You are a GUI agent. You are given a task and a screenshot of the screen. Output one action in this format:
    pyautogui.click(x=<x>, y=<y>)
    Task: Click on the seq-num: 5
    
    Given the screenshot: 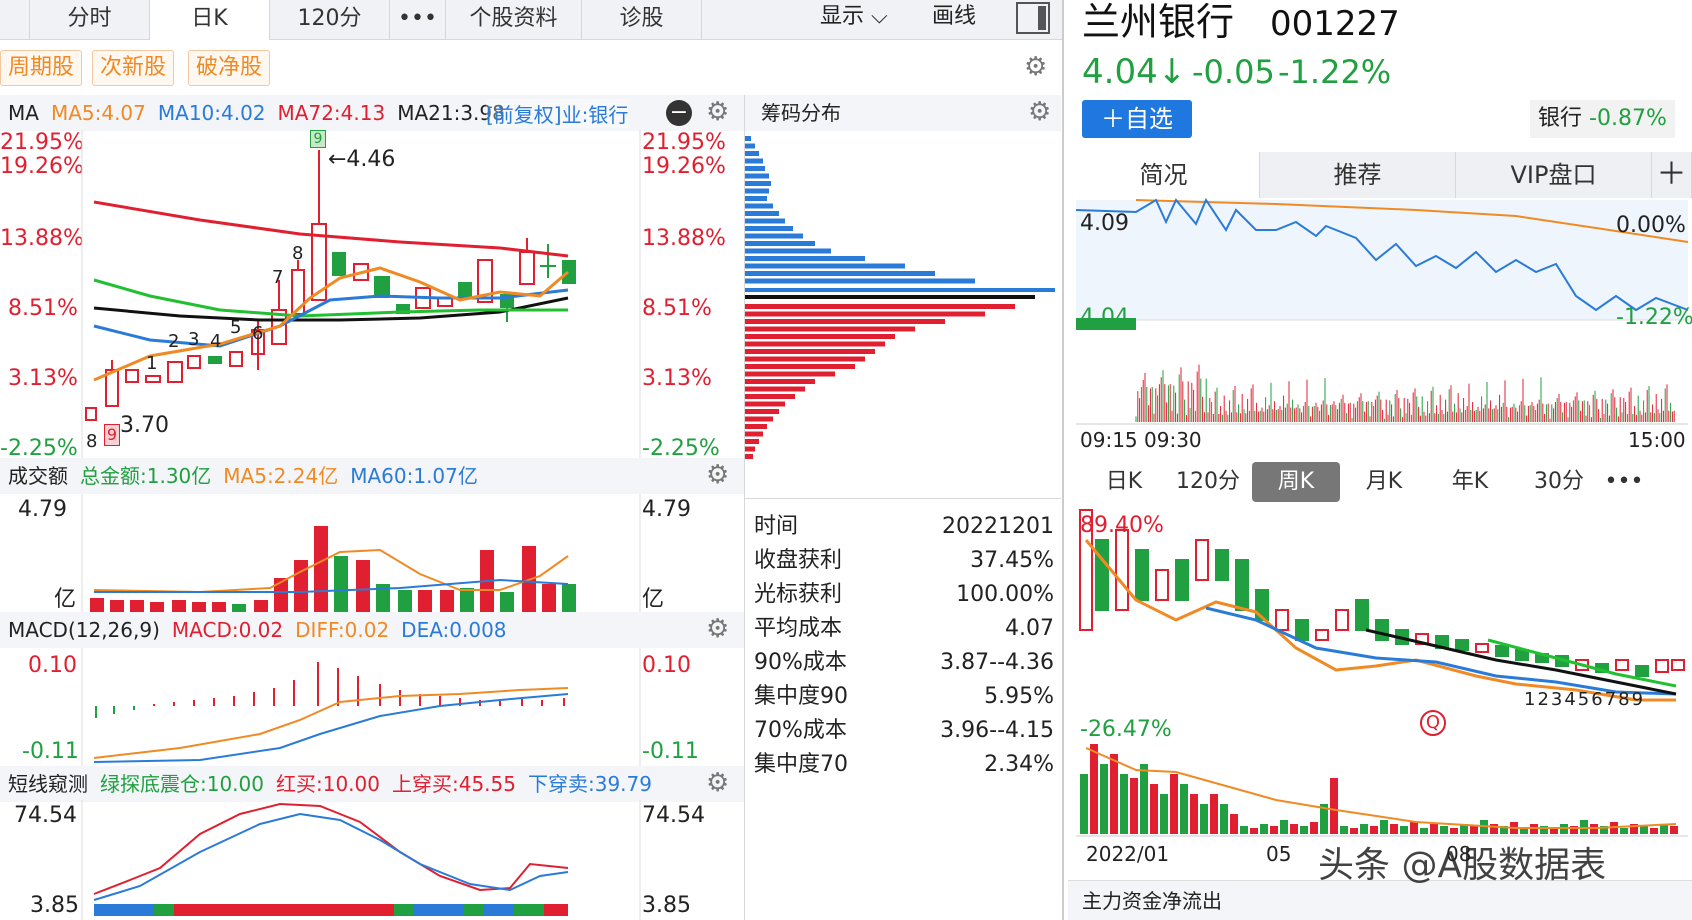 What is the action you would take?
    pyautogui.click(x=236, y=327)
    